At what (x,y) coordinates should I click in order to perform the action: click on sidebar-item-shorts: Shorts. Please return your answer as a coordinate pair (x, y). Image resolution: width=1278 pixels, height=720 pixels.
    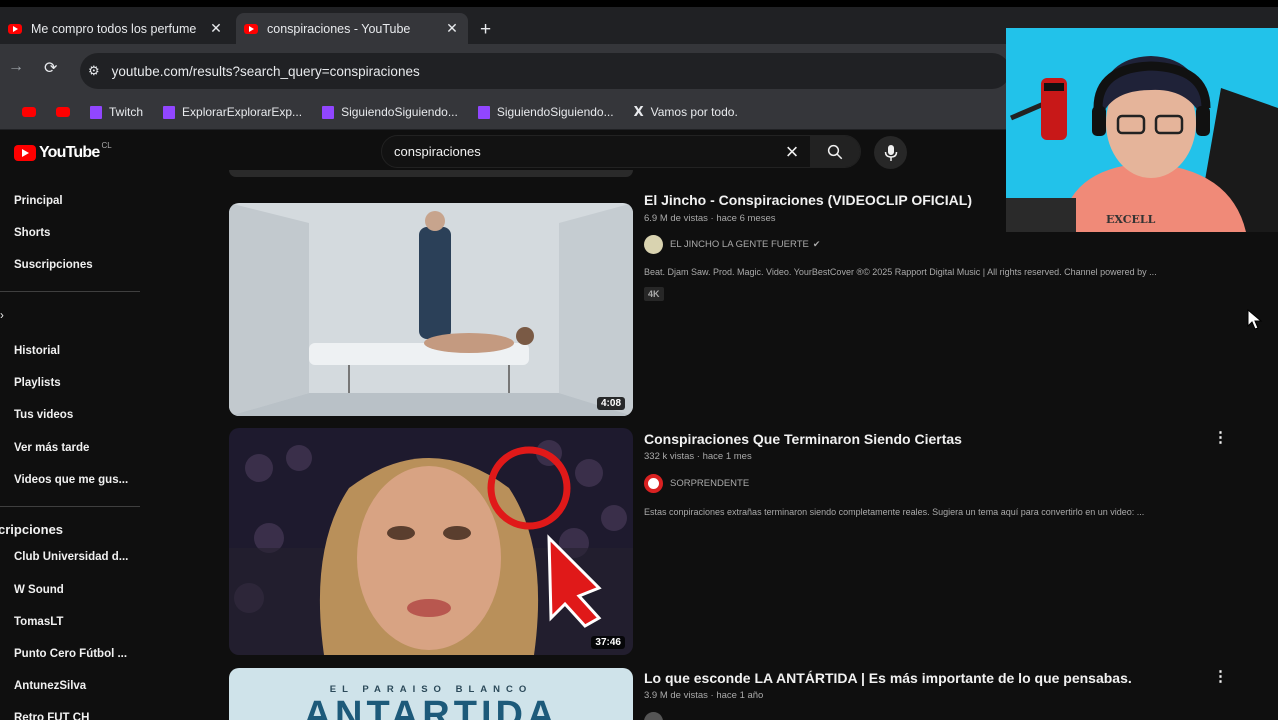
    Looking at the image, I should click on (32, 233).